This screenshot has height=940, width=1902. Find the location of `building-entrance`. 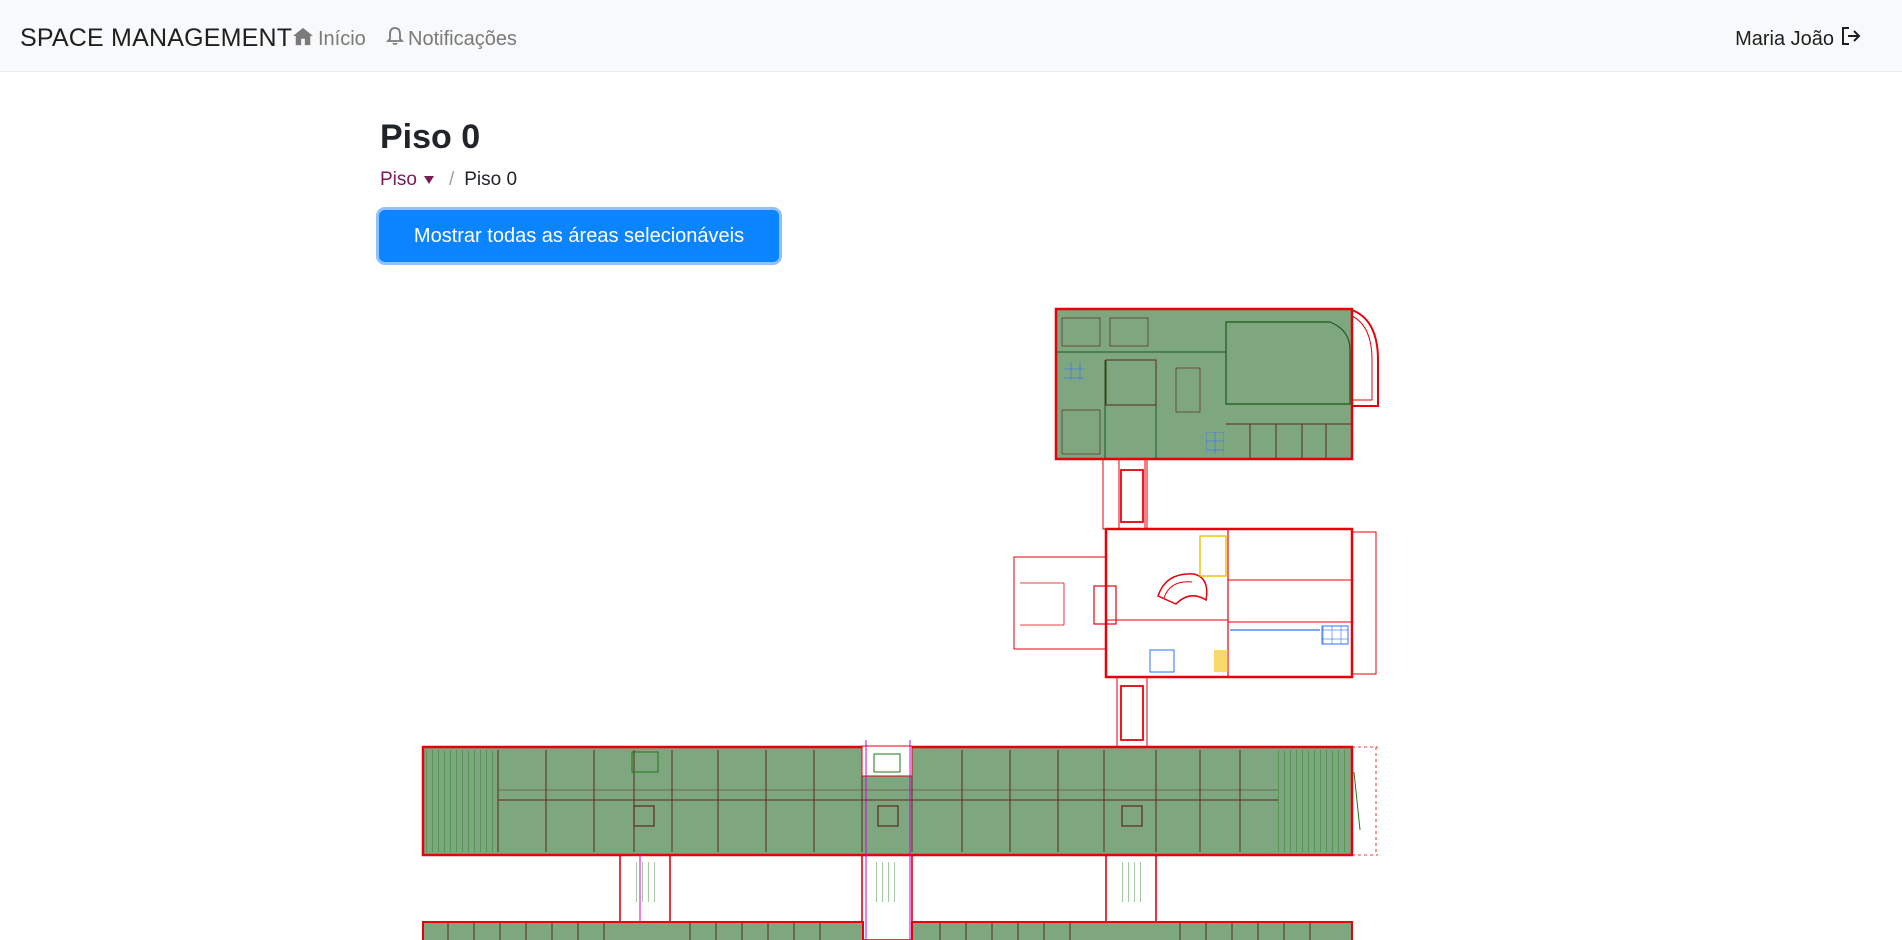

building-entrance is located at coordinates (1195, 603).